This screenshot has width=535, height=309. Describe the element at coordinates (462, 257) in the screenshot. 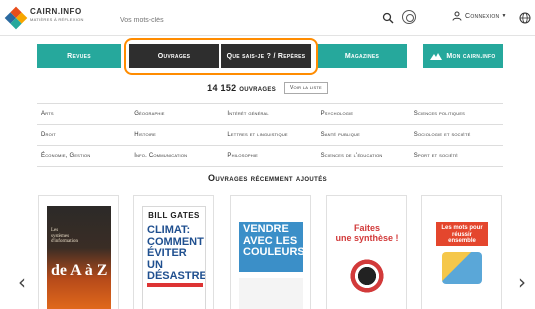

I see `book-cover: Les mots pour réussir ensemble` at that location.